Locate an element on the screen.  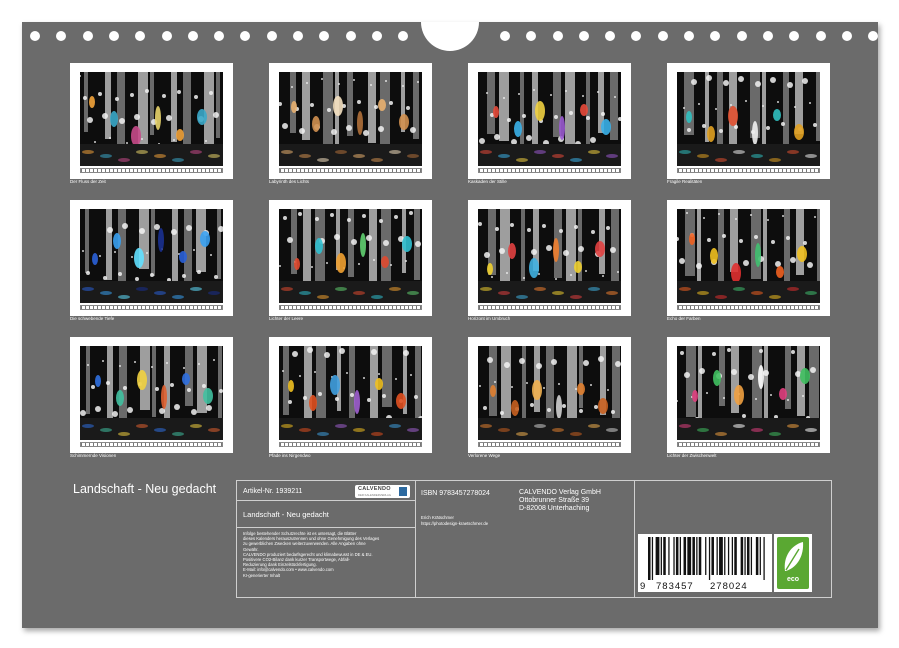
thumbnail-caption: Schimmernde Visionen is located at coordinates (93, 455).